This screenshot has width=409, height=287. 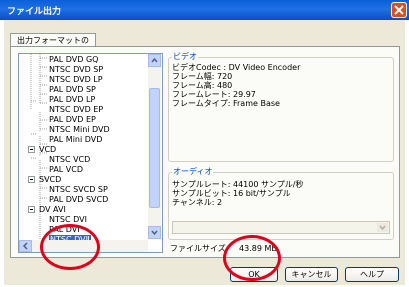 What do you see at coordinates (281, 227) in the screenshot?
I see `audio-options-dropdown` at bounding box center [281, 227].